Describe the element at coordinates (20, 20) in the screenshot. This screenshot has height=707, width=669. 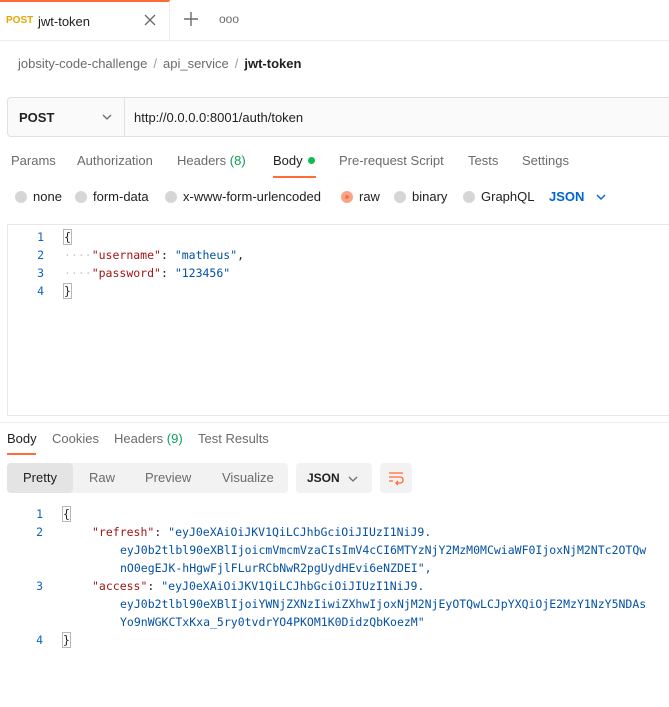
I see `tab-method: POST` at that location.